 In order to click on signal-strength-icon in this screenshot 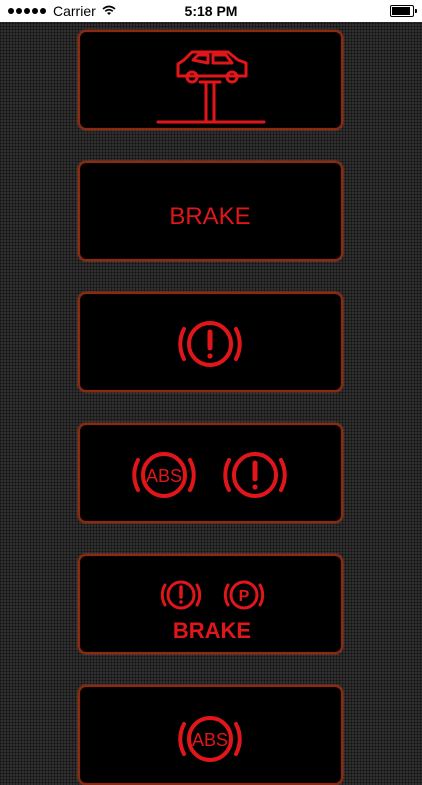, I will do `click(27, 11)`.